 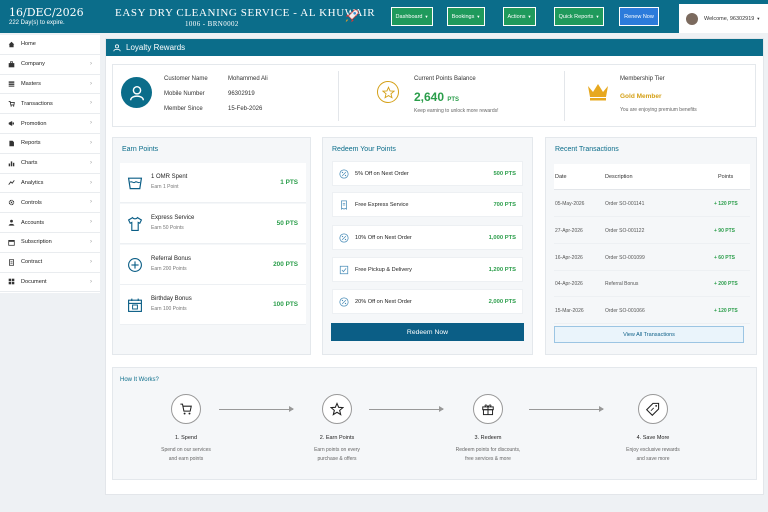 I want to click on column-header-description: Description, so click(x=619, y=177).